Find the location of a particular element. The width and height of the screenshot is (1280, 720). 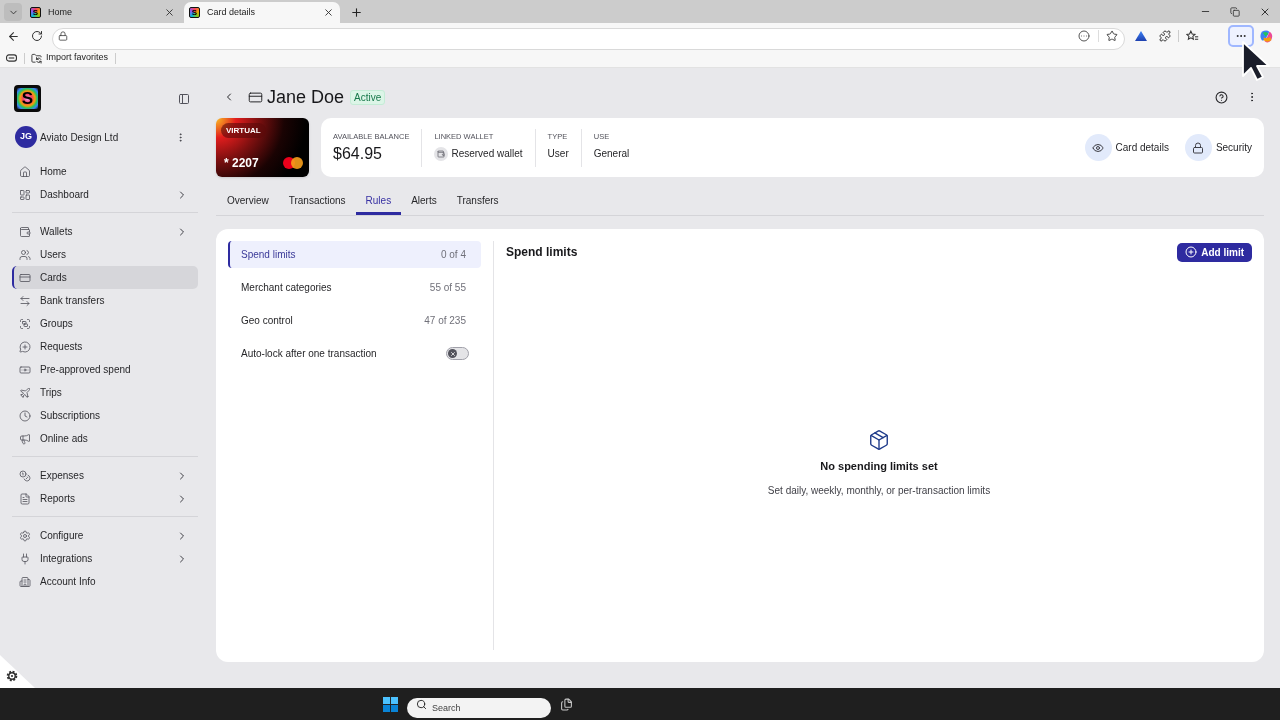

puzzle-icon is located at coordinates (1165, 36).